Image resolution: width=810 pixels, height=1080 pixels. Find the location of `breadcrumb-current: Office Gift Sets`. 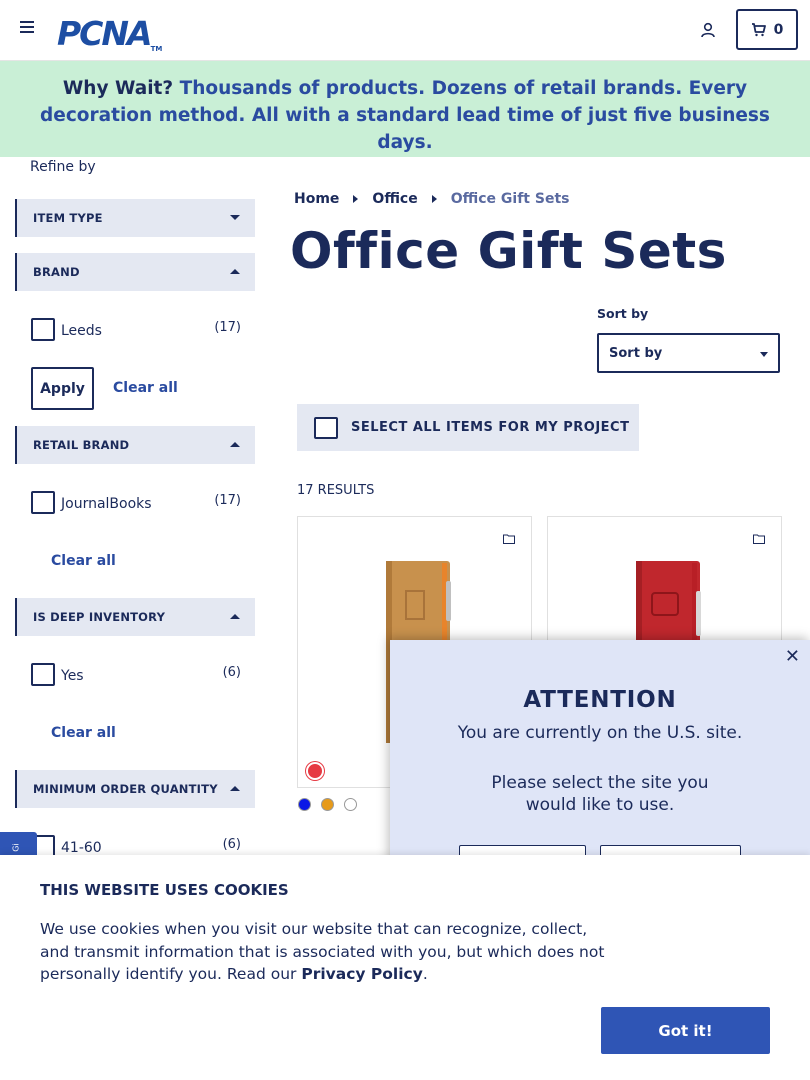

breadcrumb-current: Office Gift Sets is located at coordinates (510, 199).